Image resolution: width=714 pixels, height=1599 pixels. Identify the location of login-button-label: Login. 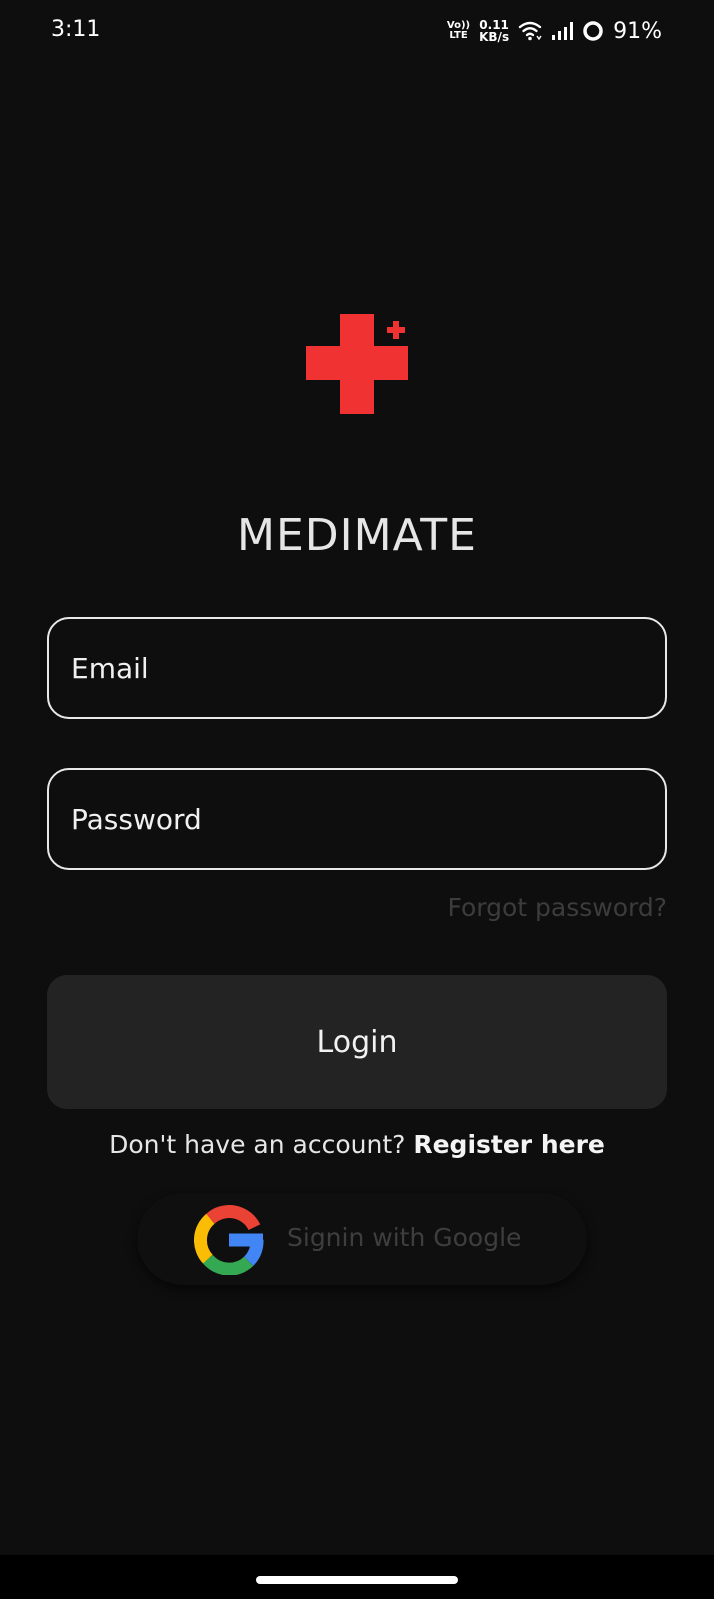
(357, 1042).